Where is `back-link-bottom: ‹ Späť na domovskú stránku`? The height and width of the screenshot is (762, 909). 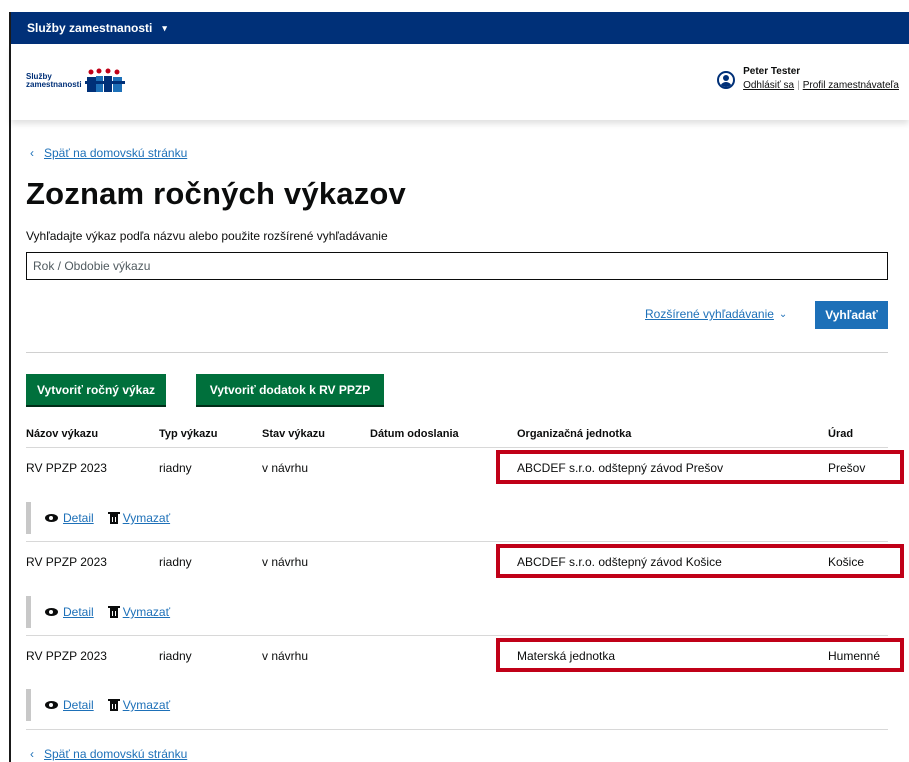
back-link-bottom: ‹ Späť na domovskú stránku is located at coordinates (108, 754).